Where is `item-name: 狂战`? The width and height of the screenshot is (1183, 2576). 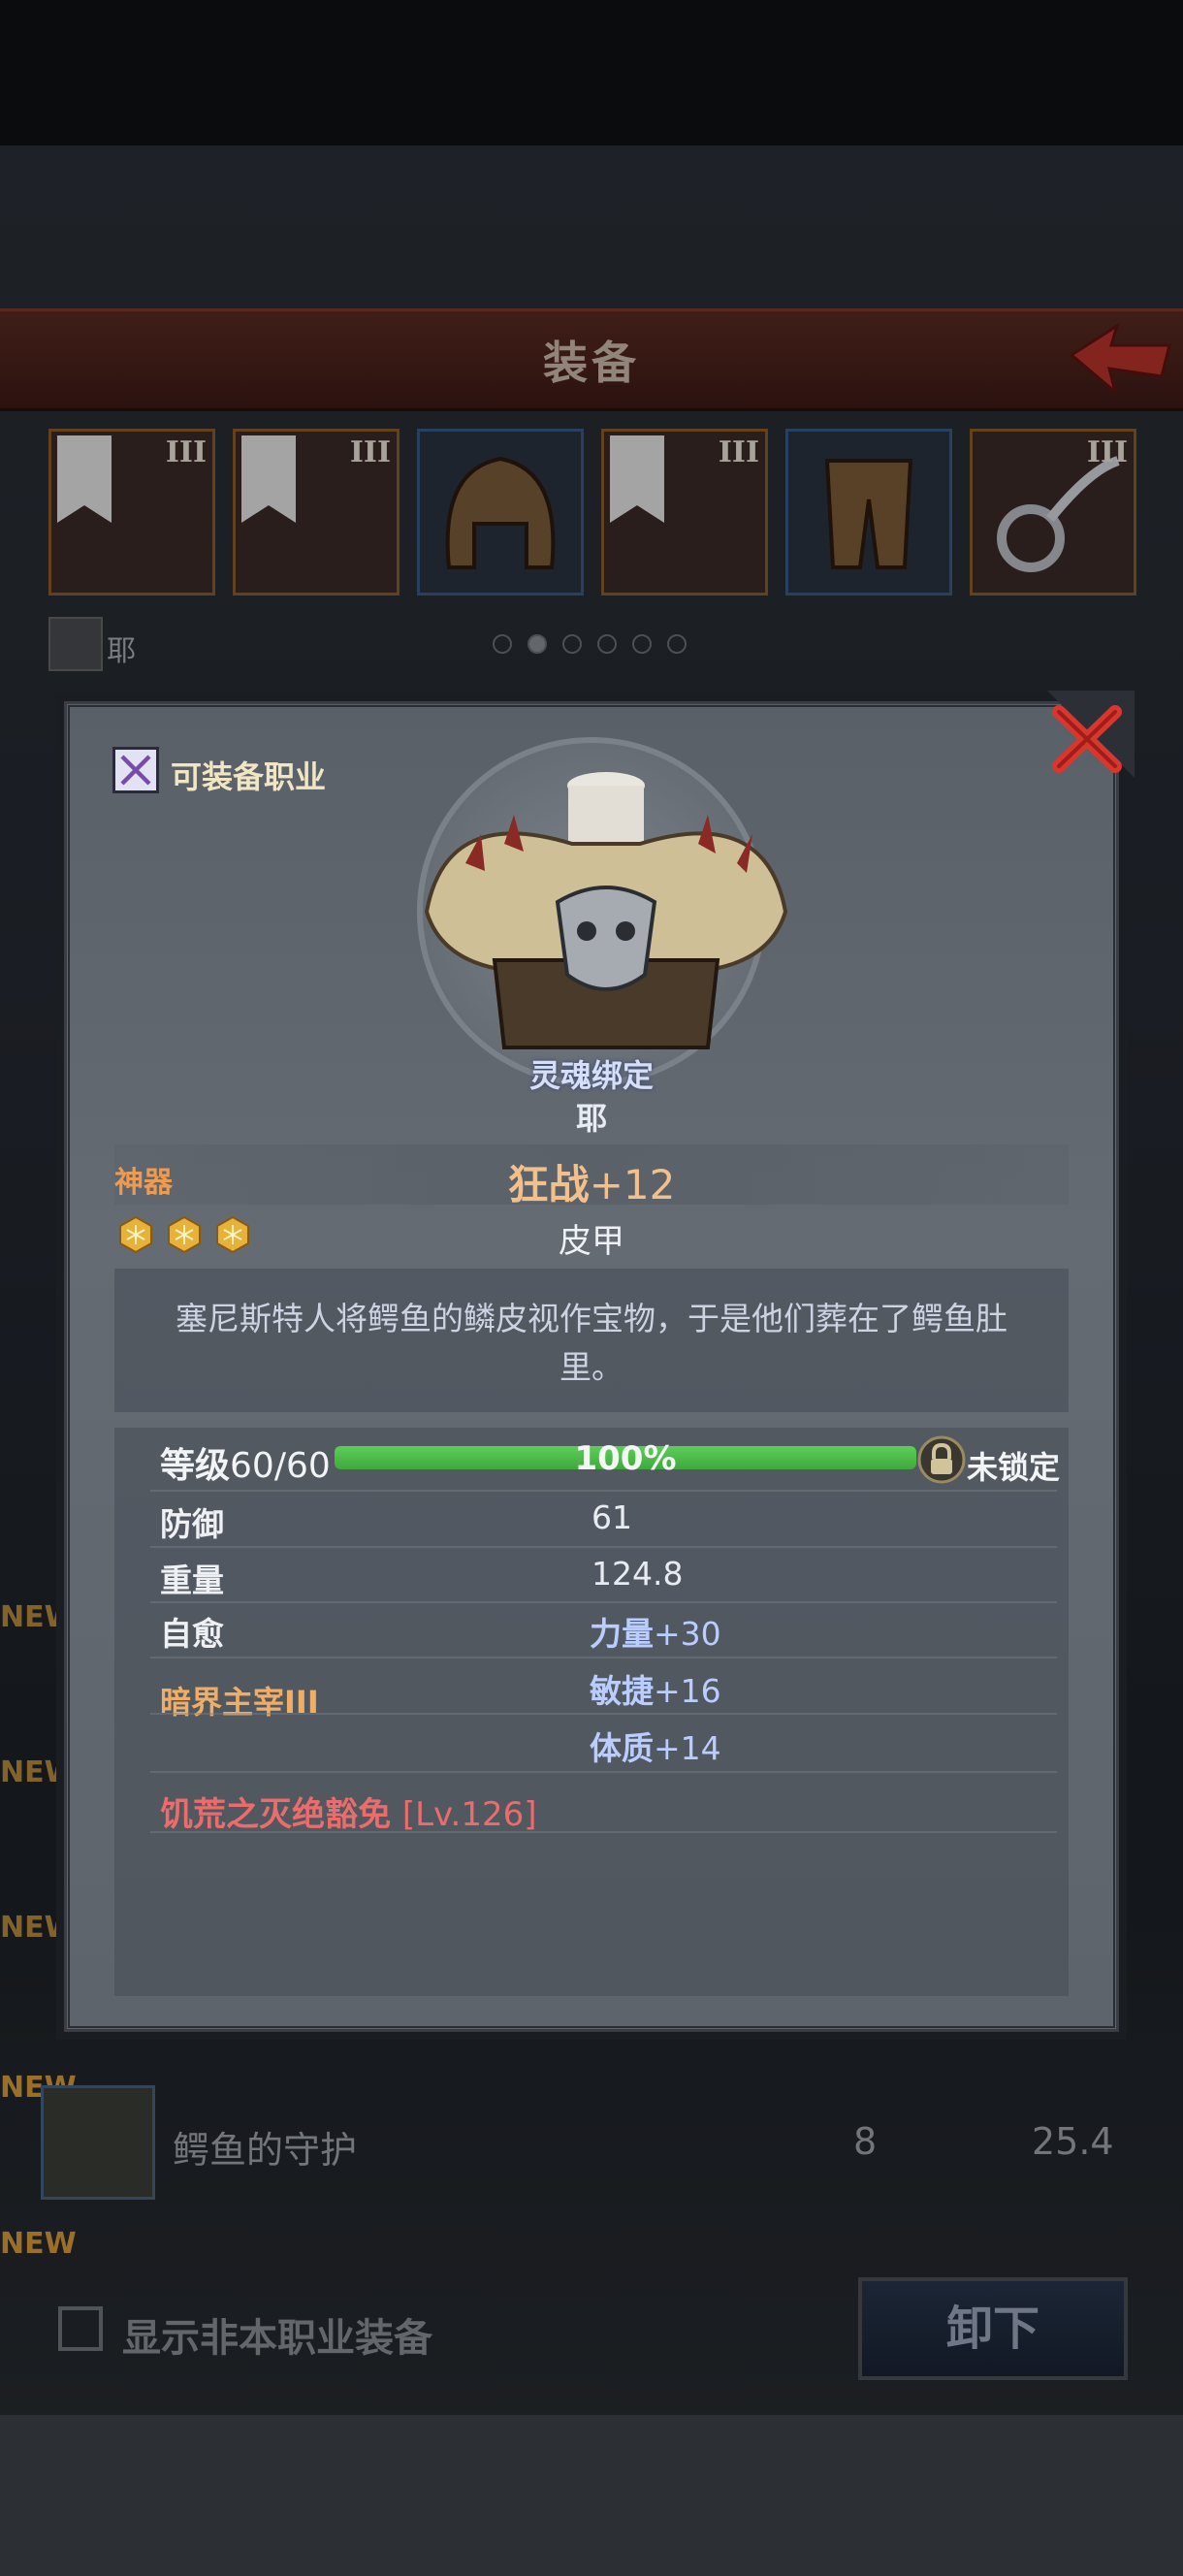
item-name: 狂战 is located at coordinates (548, 1184).